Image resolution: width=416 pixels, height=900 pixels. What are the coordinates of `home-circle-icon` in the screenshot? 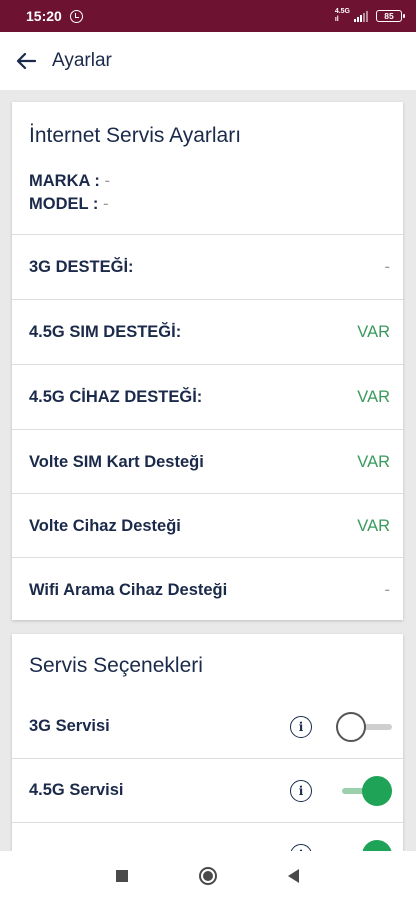 It's located at (208, 876).